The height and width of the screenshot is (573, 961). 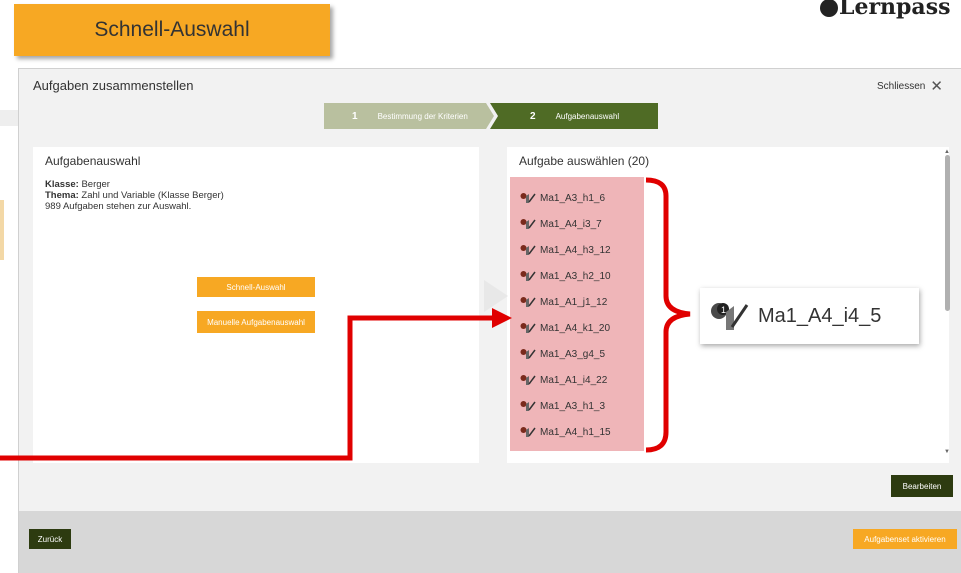 I want to click on schnell-auswahl-badge: Schnell-Auswahl, so click(x=172, y=30).